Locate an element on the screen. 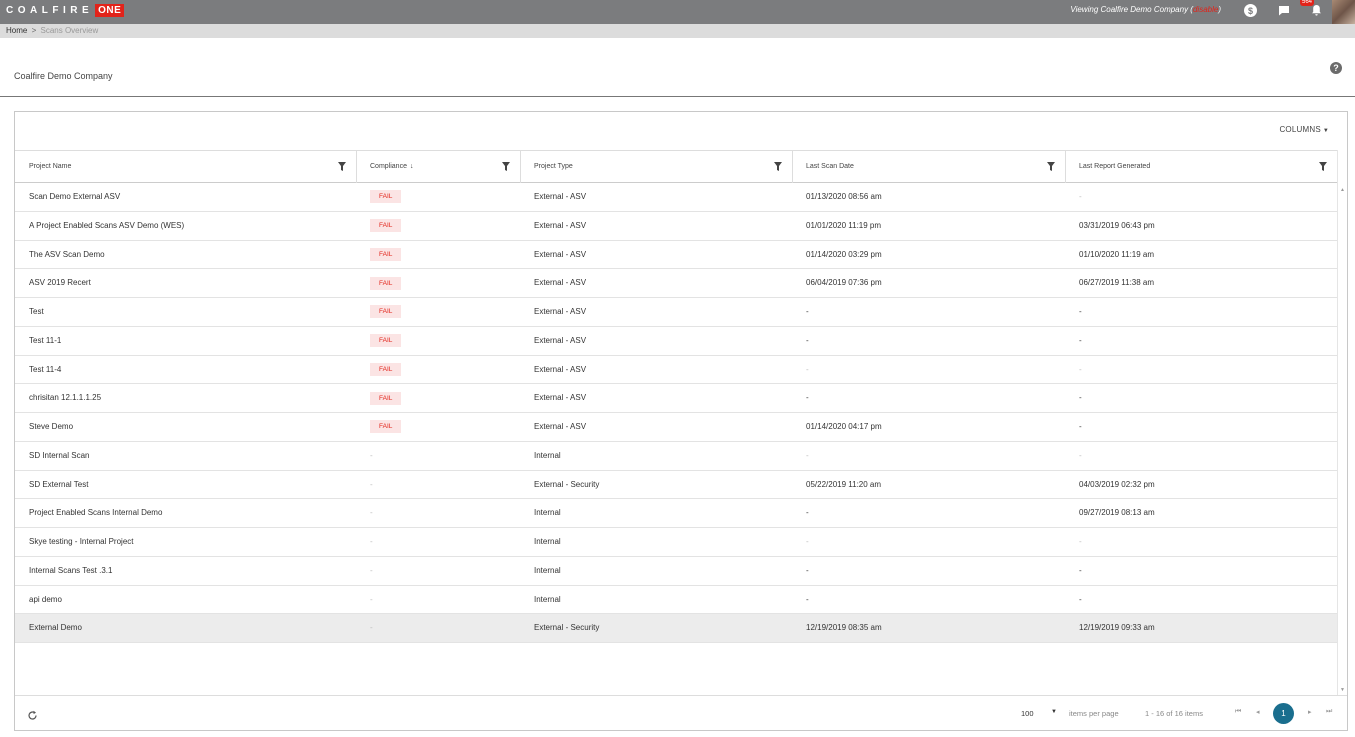 Image resolution: width=1355 pixels, height=737 pixels. project-name-cell: ASV 2019 Recert is located at coordinates (60, 283).